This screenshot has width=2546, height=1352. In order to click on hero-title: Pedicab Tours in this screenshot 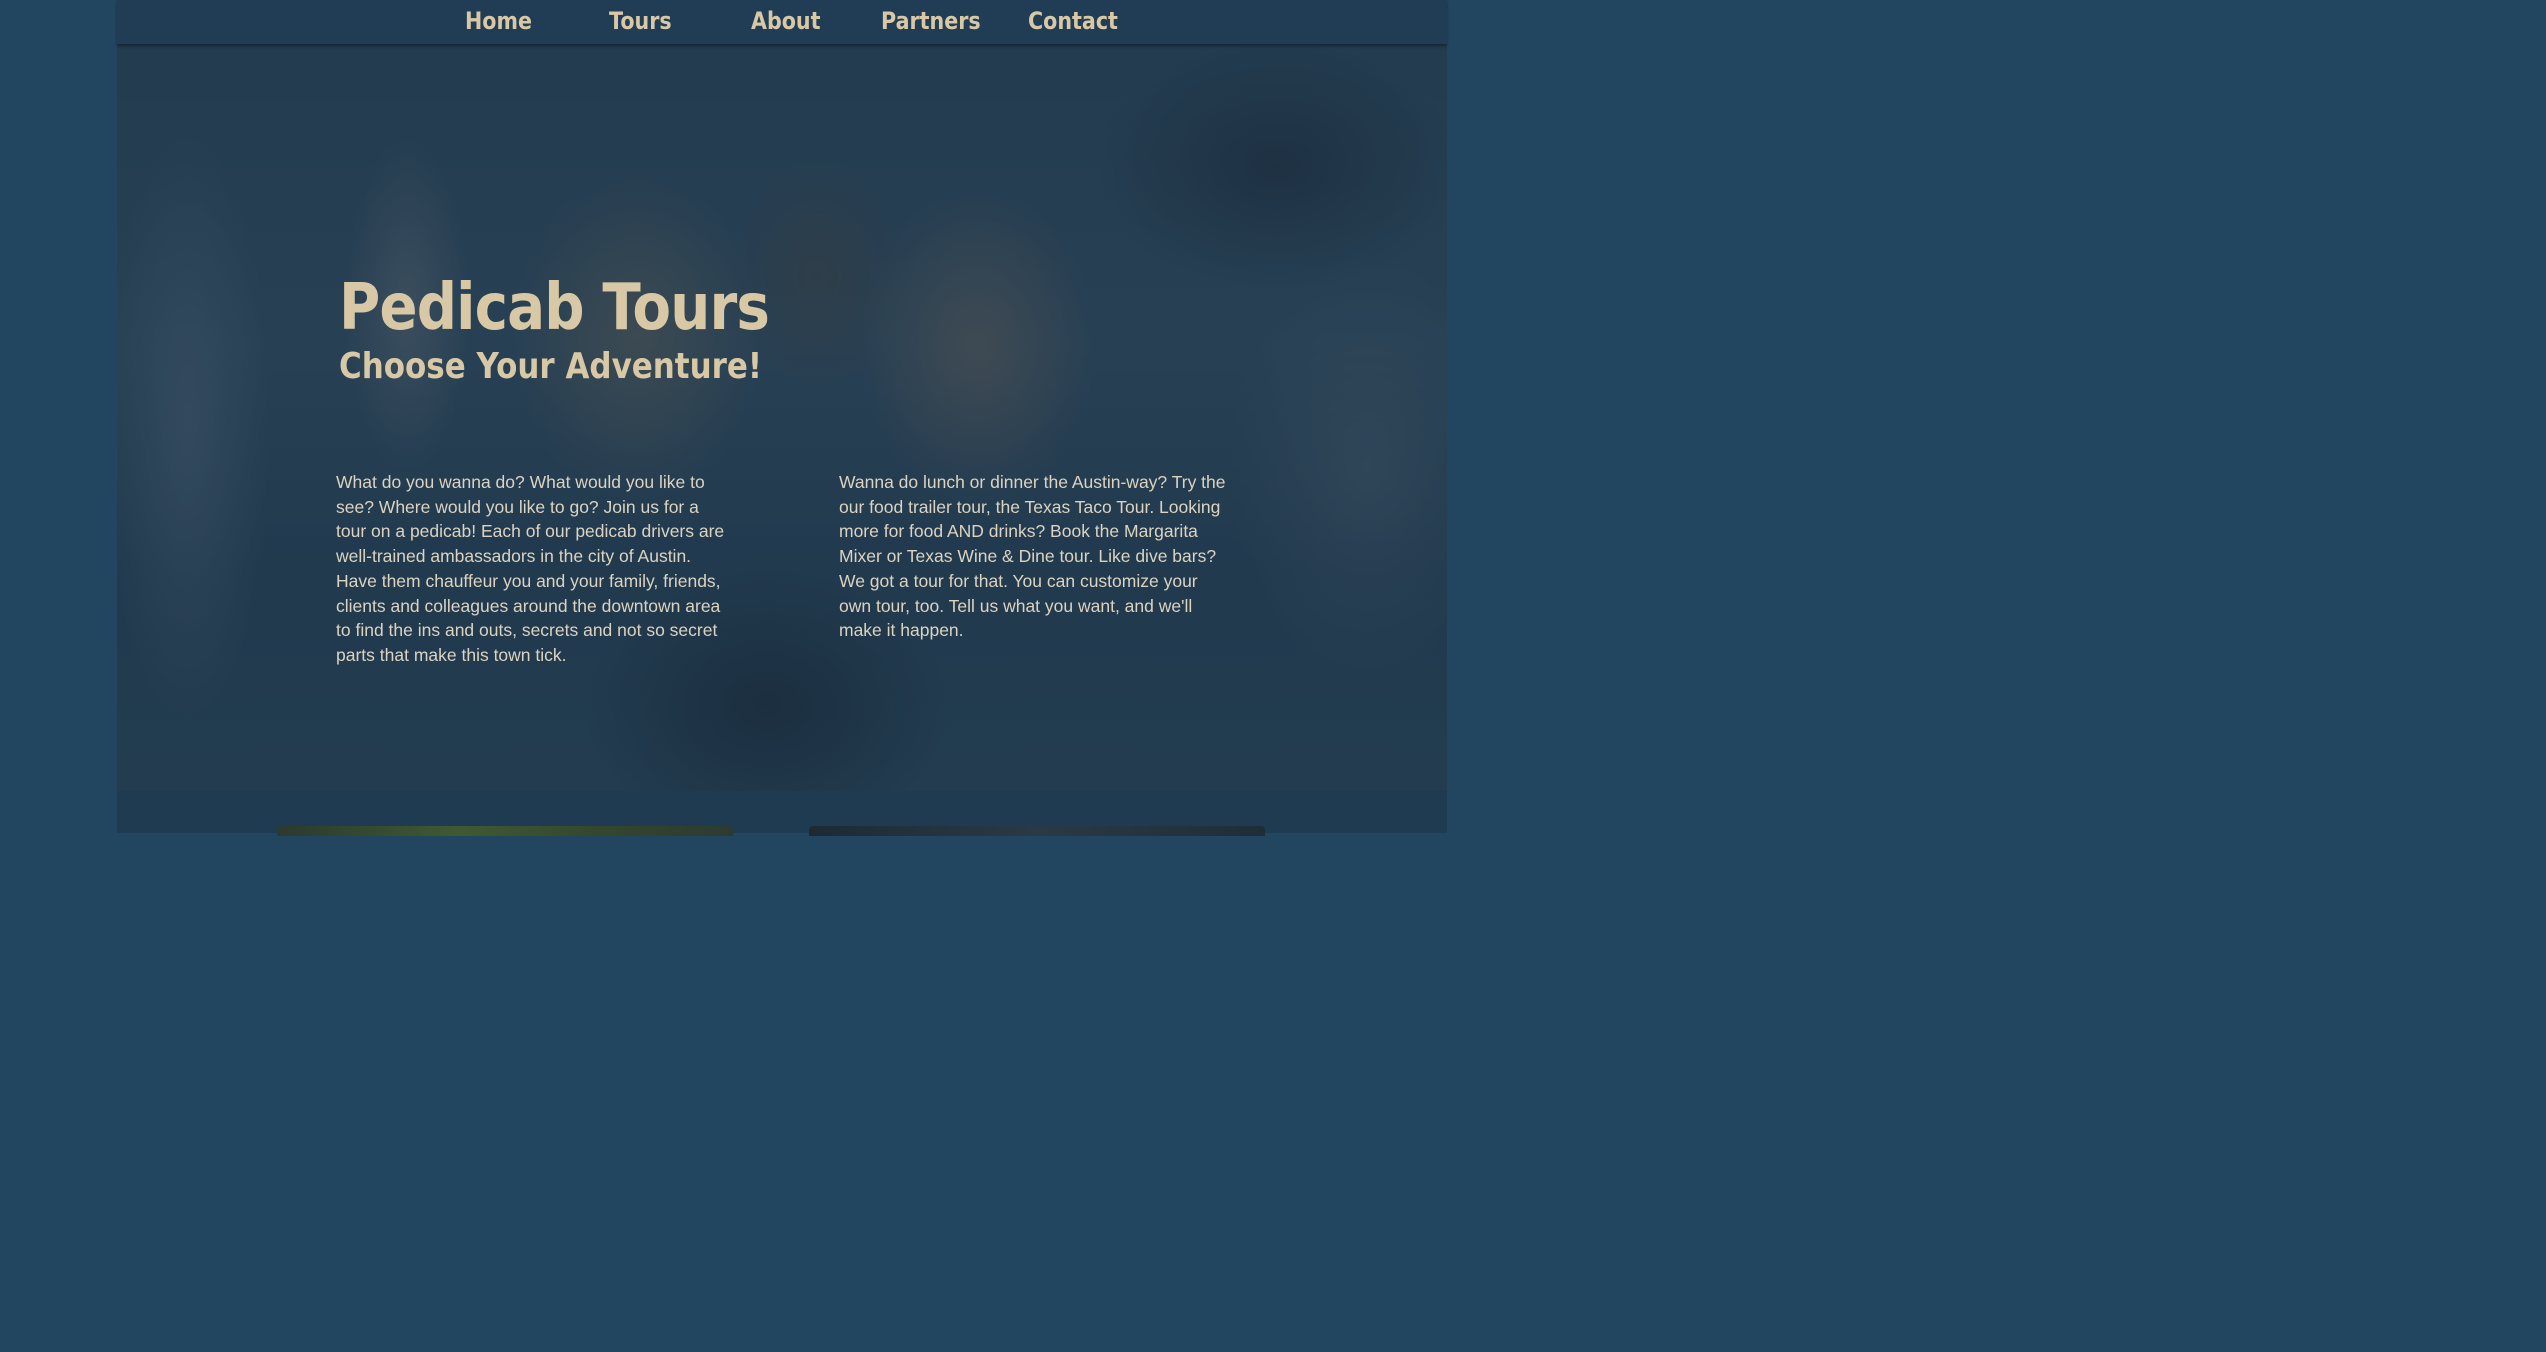, I will do `click(554, 308)`.